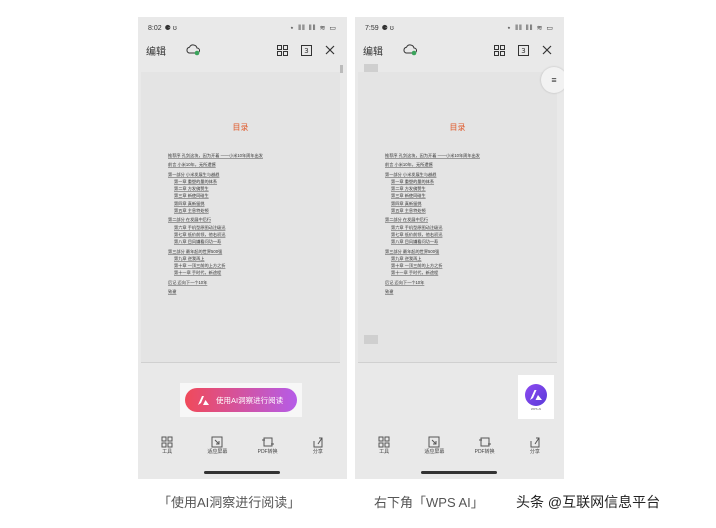 This screenshot has width=716, height=528. I want to click on status-time: 7:59, so click(372, 28).